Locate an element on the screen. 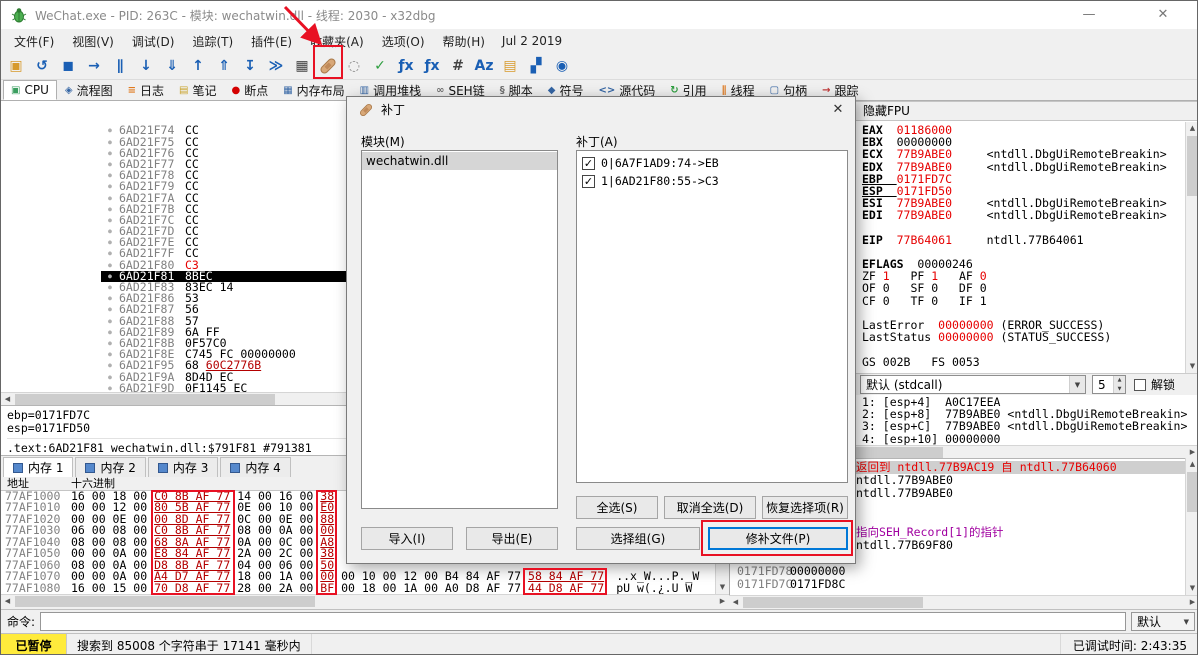 This screenshot has height=655, width=1198. comment-icon: ◌ is located at coordinates (354, 66).